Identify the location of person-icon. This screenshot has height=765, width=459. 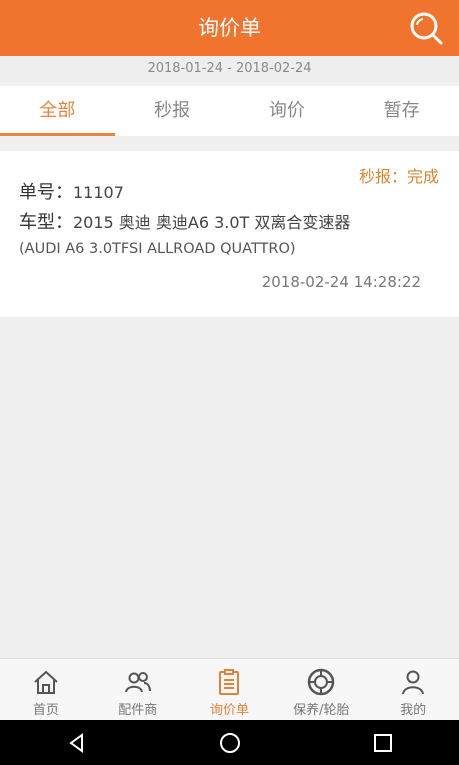
(413, 682).